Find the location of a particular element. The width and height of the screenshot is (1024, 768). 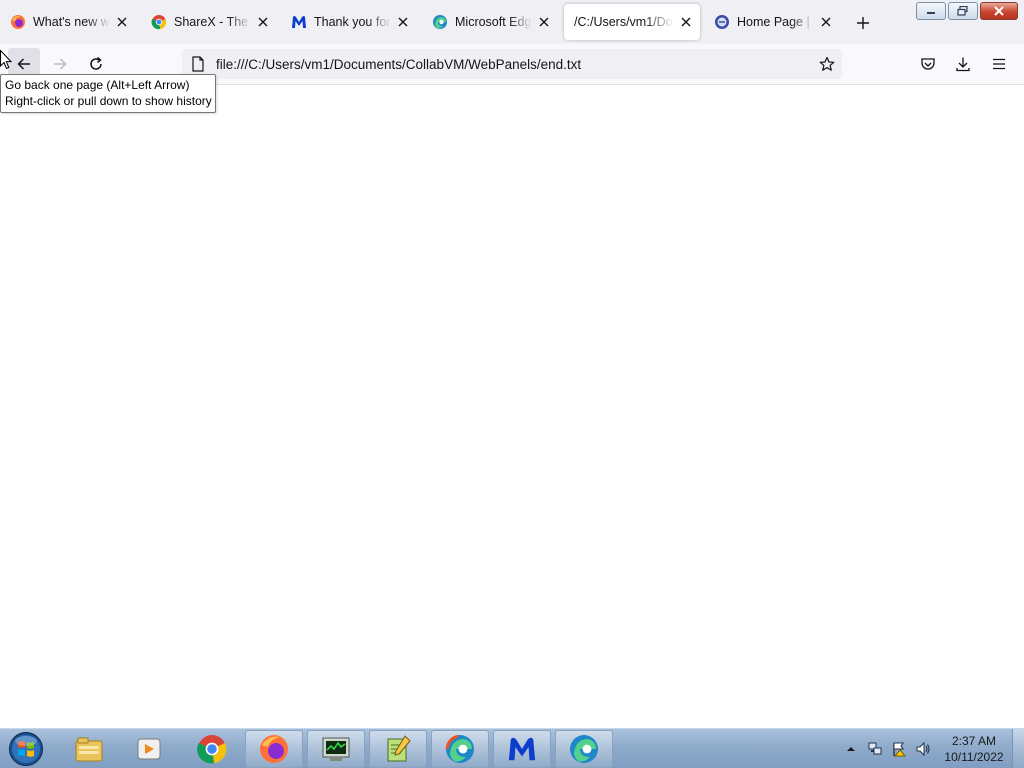

tab-end-txt: /C:/Users/vm1/Doc is located at coordinates (632, 22).